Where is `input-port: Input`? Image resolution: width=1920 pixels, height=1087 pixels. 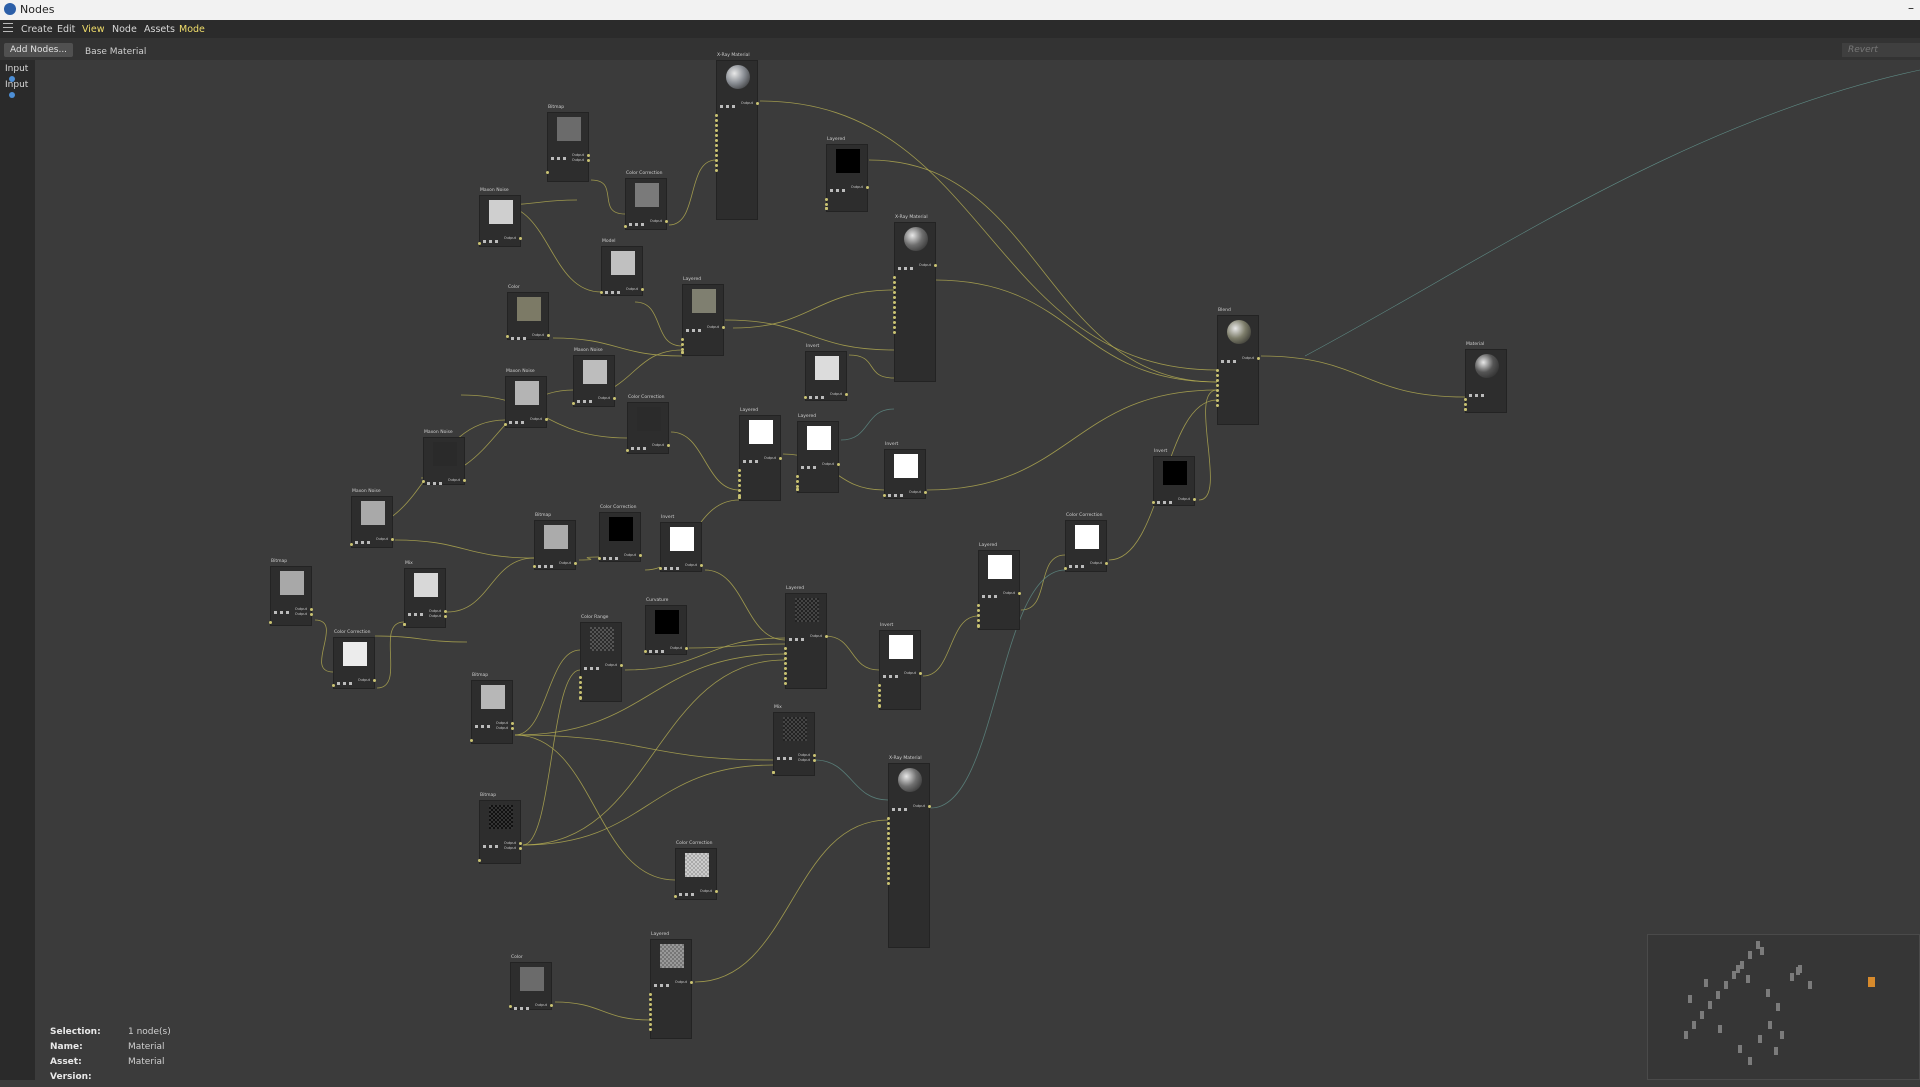 input-port: Input is located at coordinates (20, 90).